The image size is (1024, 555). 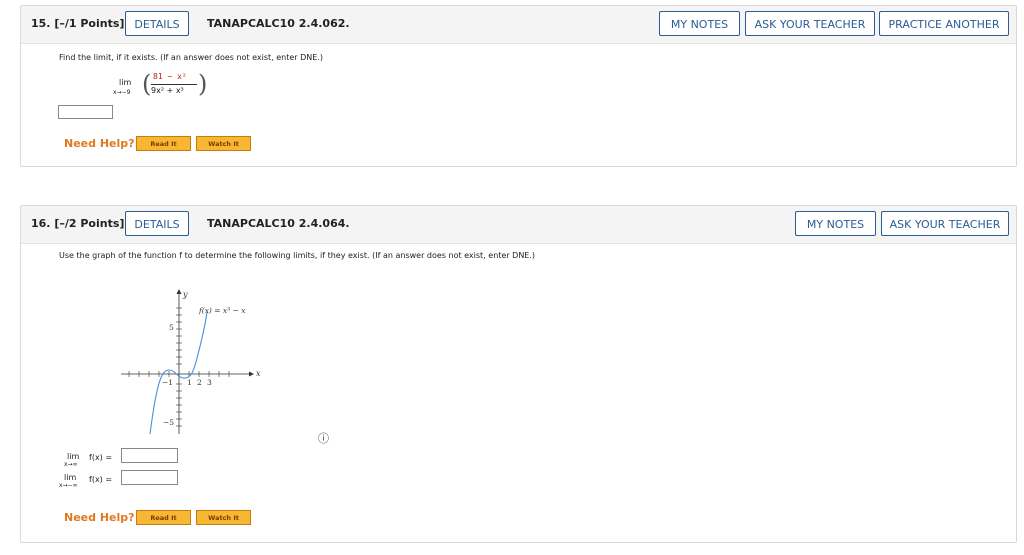 I want to click on tick-label-x-neg1: −1, so click(x=167, y=382).